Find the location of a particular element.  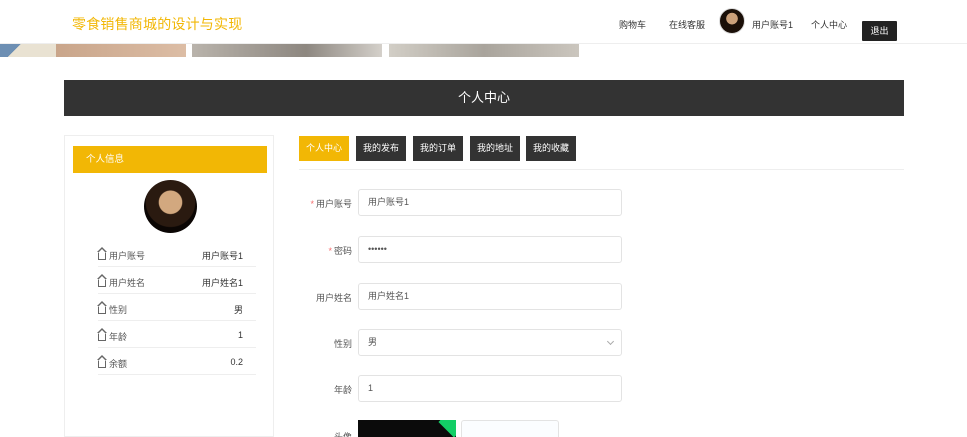

profile-row-value: 1 is located at coordinates (240, 335).